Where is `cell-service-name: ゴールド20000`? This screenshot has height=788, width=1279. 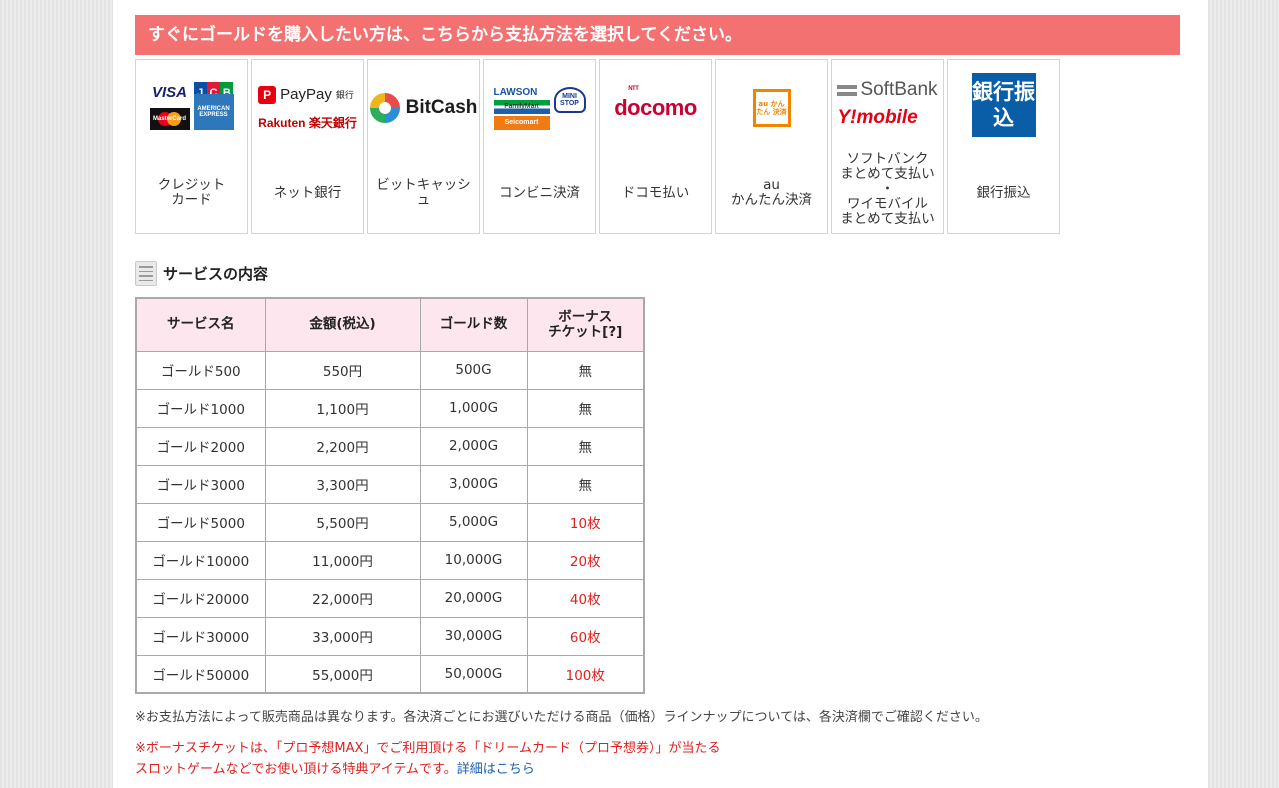
cell-service-name: ゴールド20000 is located at coordinates (200, 598).